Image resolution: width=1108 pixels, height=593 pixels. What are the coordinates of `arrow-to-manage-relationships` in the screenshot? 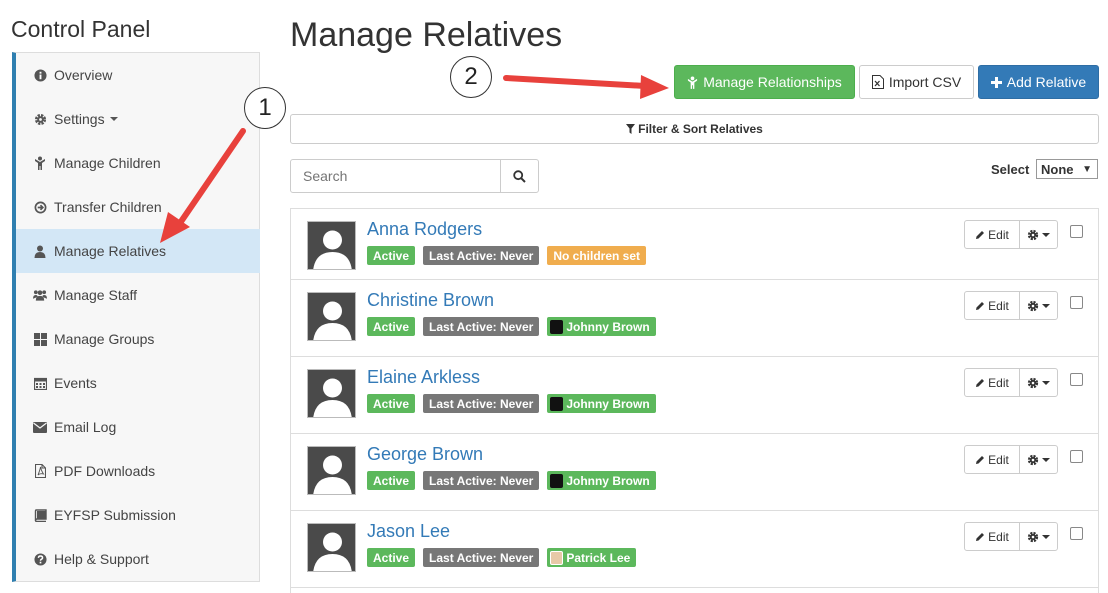 It's located at (586, 87).